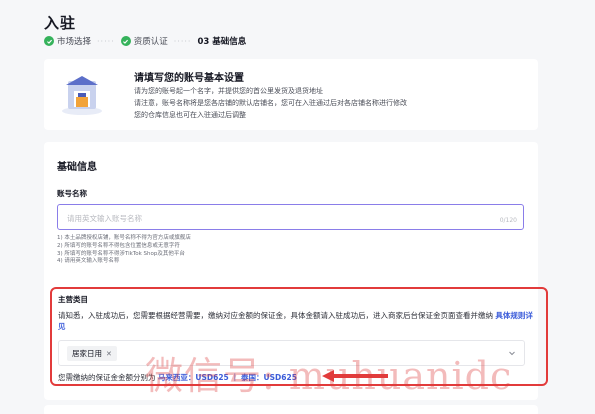  What do you see at coordinates (107, 377) in the screenshot?
I see `deposit-prefix: 您需缴纳的保证金金额分别为` at bounding box center [107, 377].